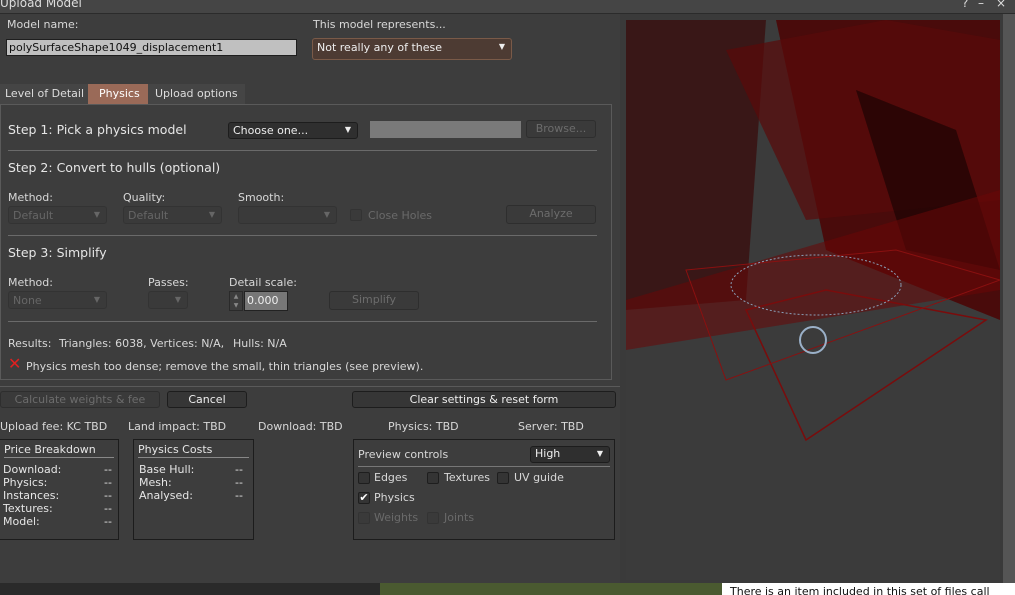  What do you see at coordinates (168, 282) in the screenshot?
I see `passes-label: Passes:` at bounding box center [168, 282].